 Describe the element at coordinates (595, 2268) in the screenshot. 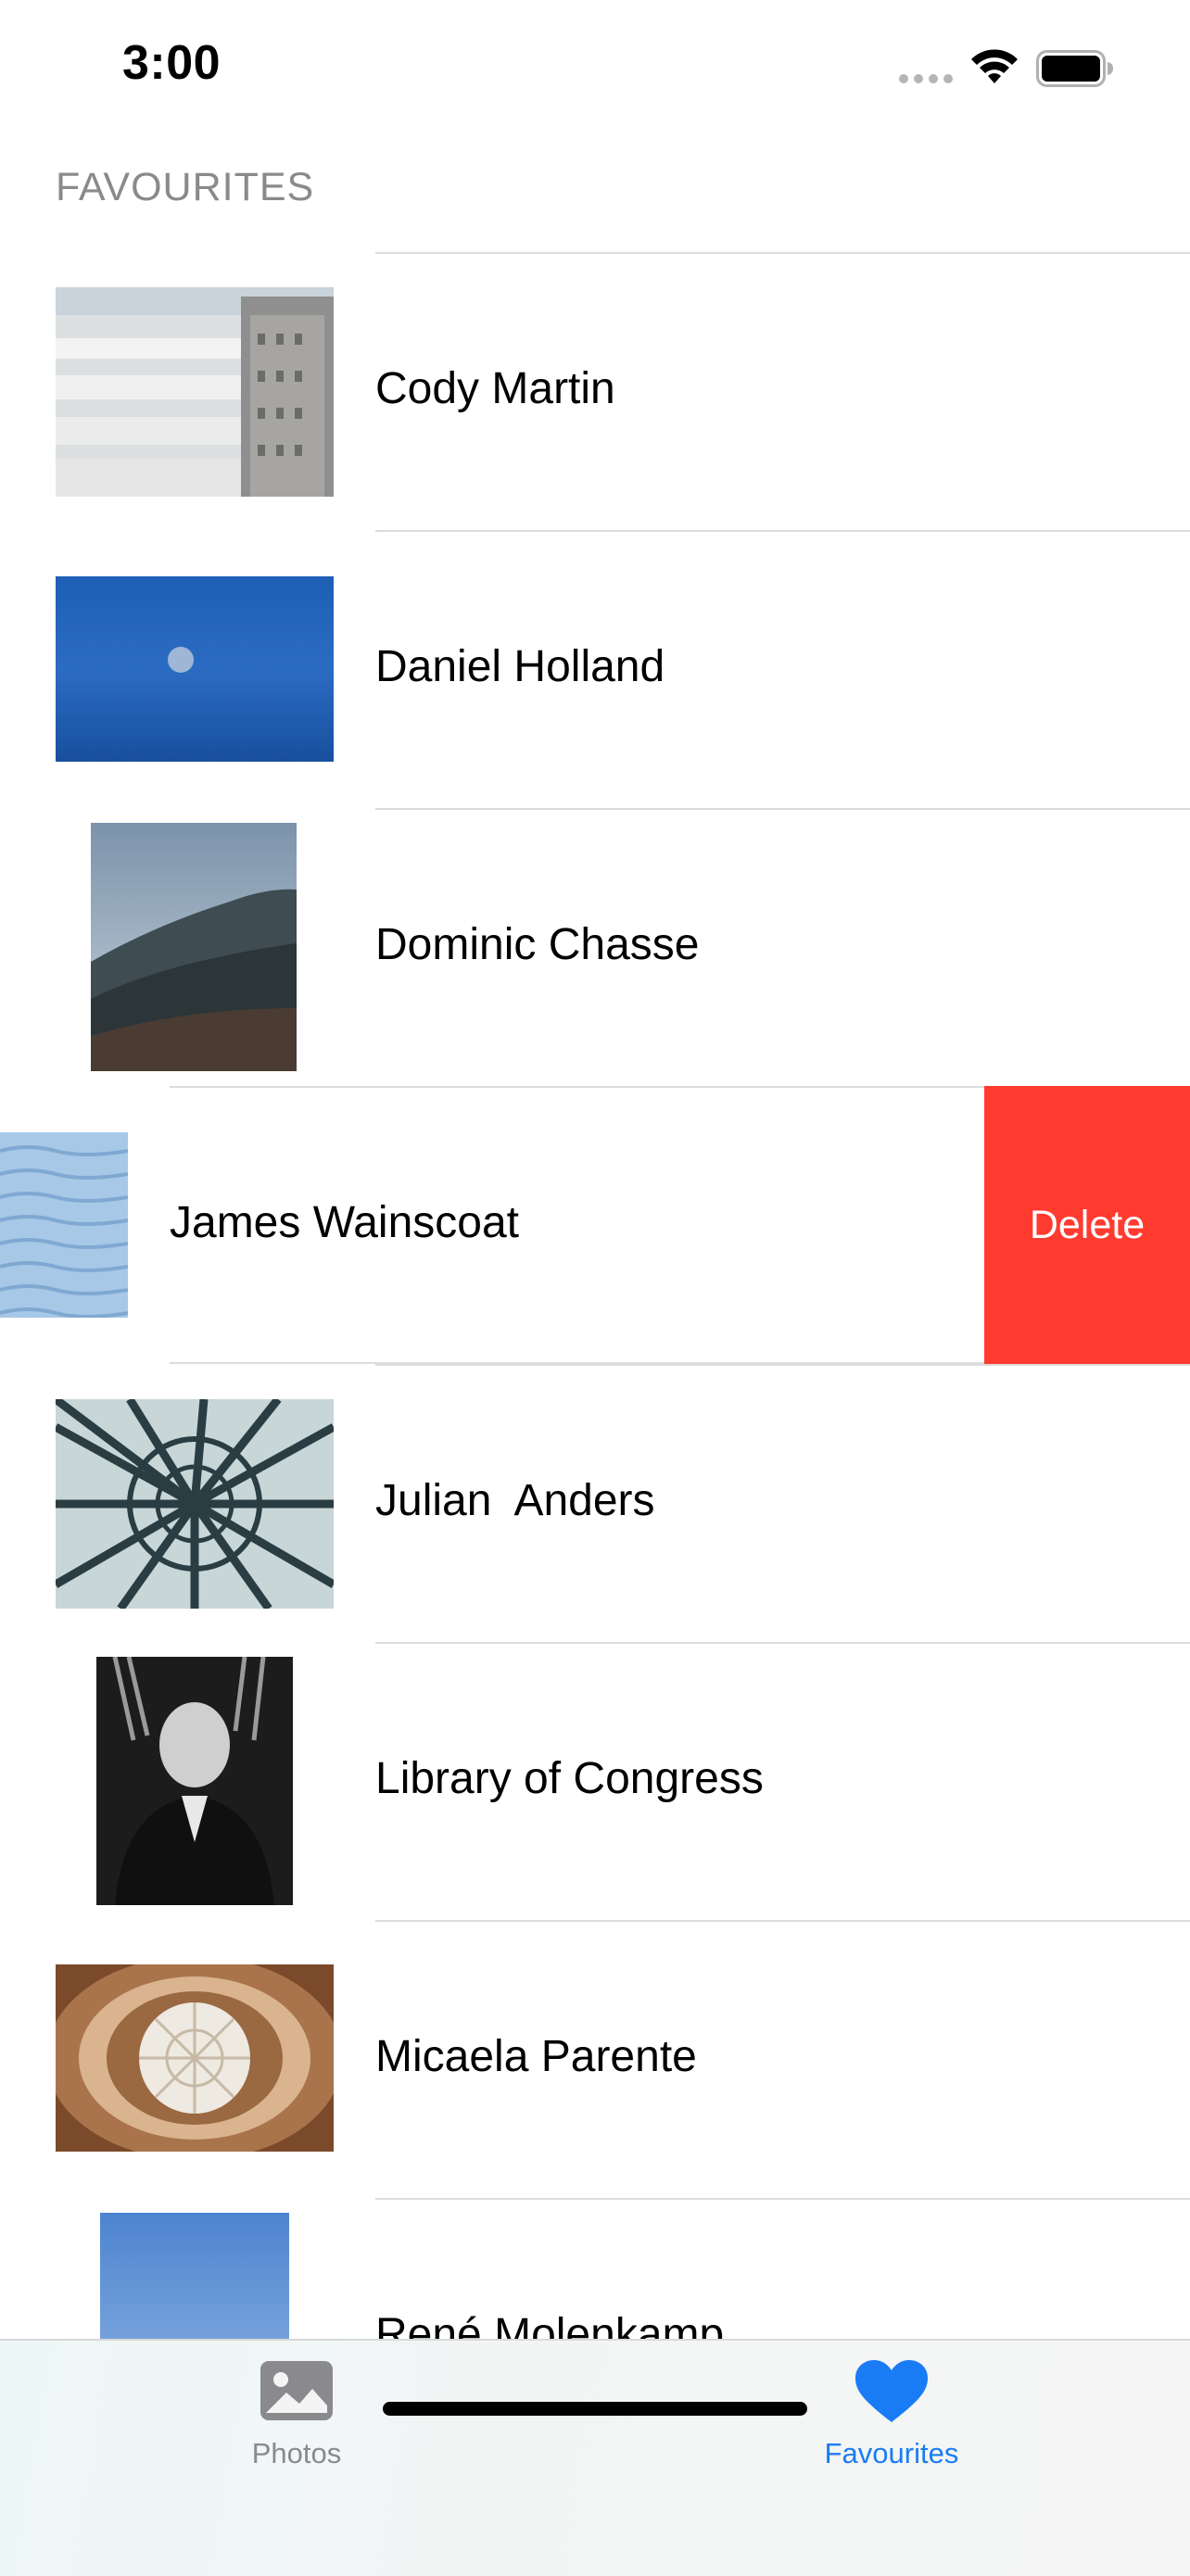

I see `list-item: René Molenkamp` at that location.